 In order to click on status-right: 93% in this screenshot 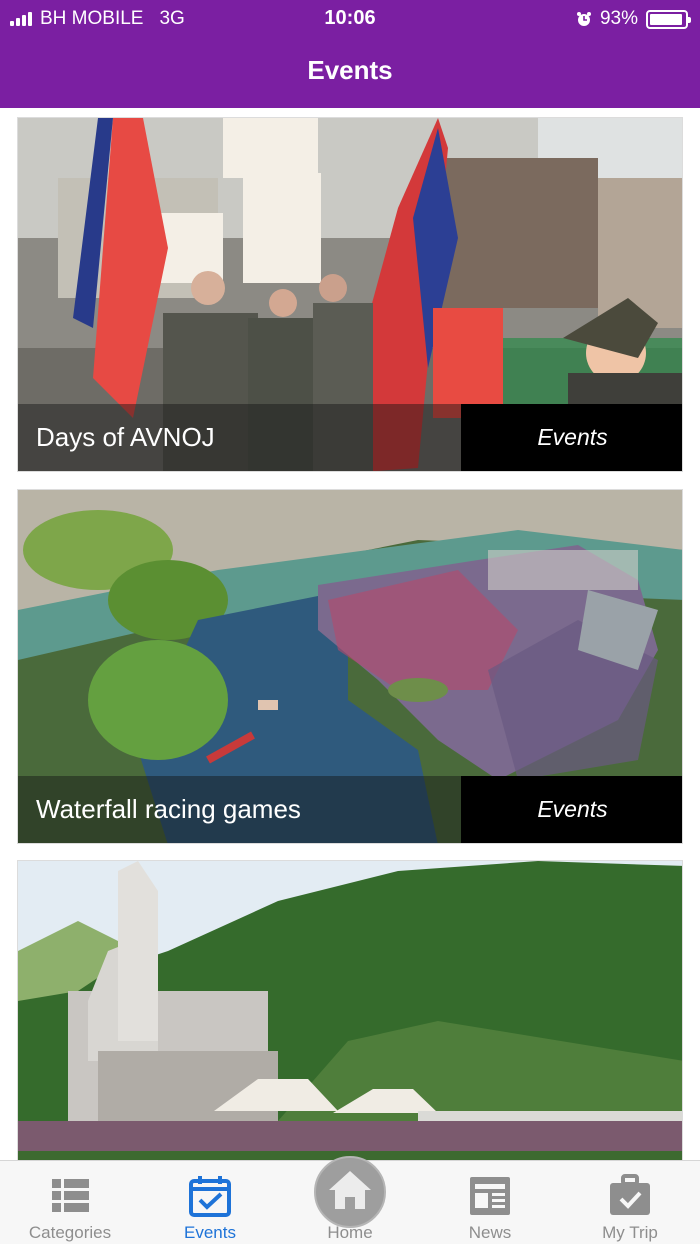, I will do `click(633, 19)`.